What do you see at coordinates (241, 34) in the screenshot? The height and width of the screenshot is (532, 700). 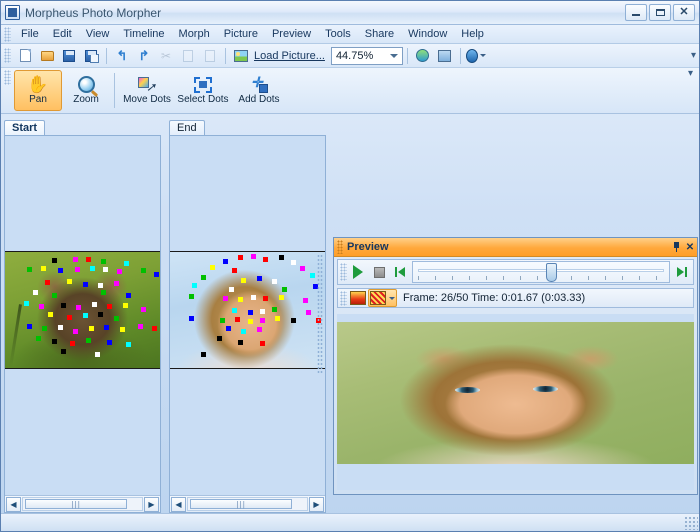 I see `menu-item-picture: Picture` at bounding box center [241, 34].